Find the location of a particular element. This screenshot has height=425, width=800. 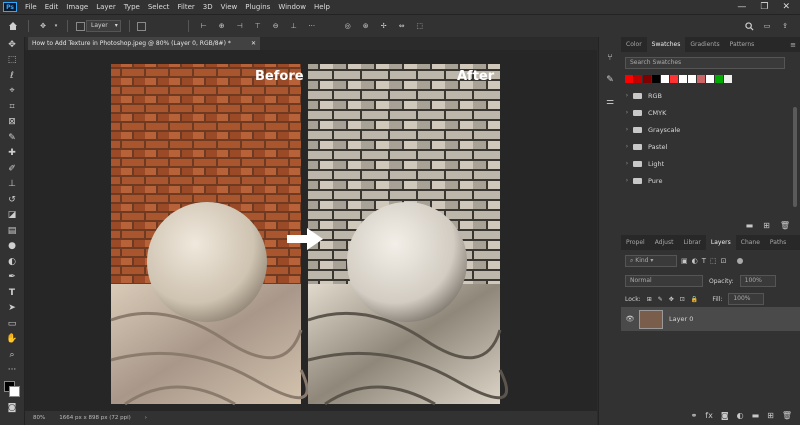

layer-style-icon: fx is located at coordinates (709, 415).